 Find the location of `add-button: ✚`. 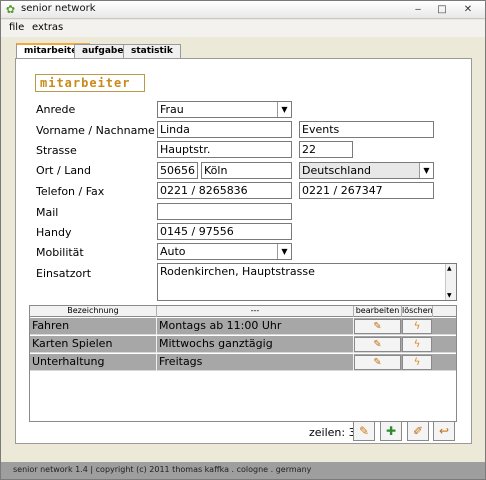

add-button: ✚ is located at coordinates (391, 431).